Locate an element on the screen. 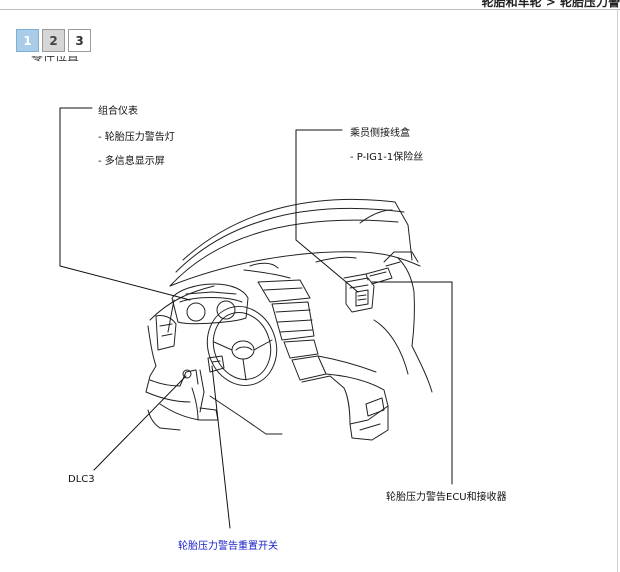 Image resolution: width=620 pixels, height=572 pixels. label-tire-ecu-receiver: 轮胎压力警告ECU和接收器 is located at coordinates (446, 497).